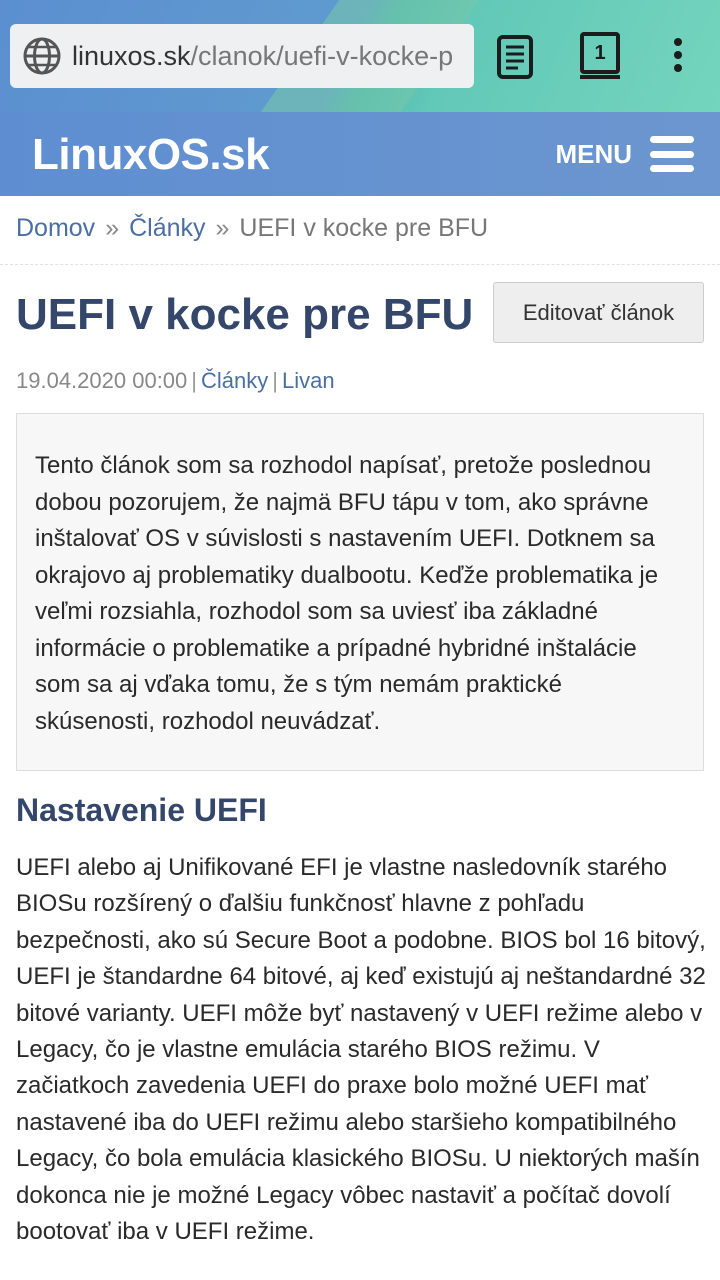 The width and height of the screenshot is (720, 1280). What do you see at coordinates (516, 57) in the screenshot?
I see `reader-mode-icon` at bounding box center [516, 57].